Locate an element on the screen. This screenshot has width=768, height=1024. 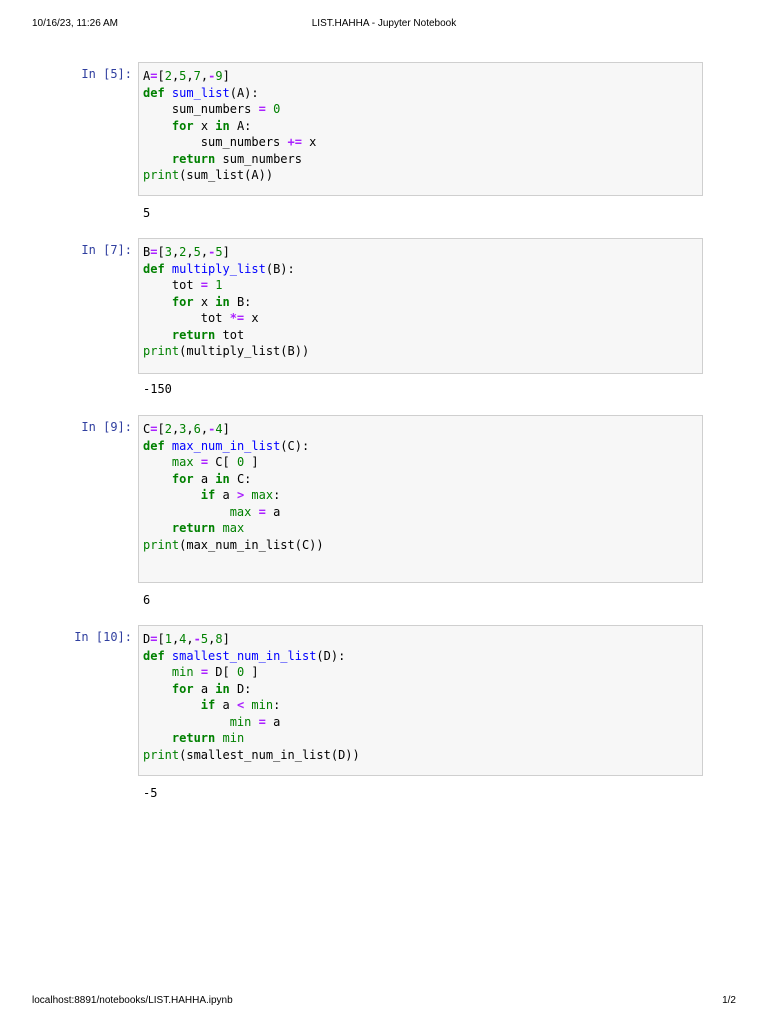
code-line: D=[1,4,-5,8] is located at coordinates (420, 639).